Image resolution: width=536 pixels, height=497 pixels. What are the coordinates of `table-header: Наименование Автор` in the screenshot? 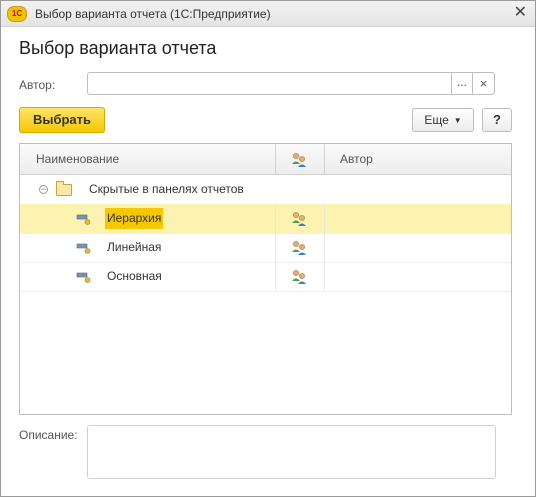 It's located at (265, 159).